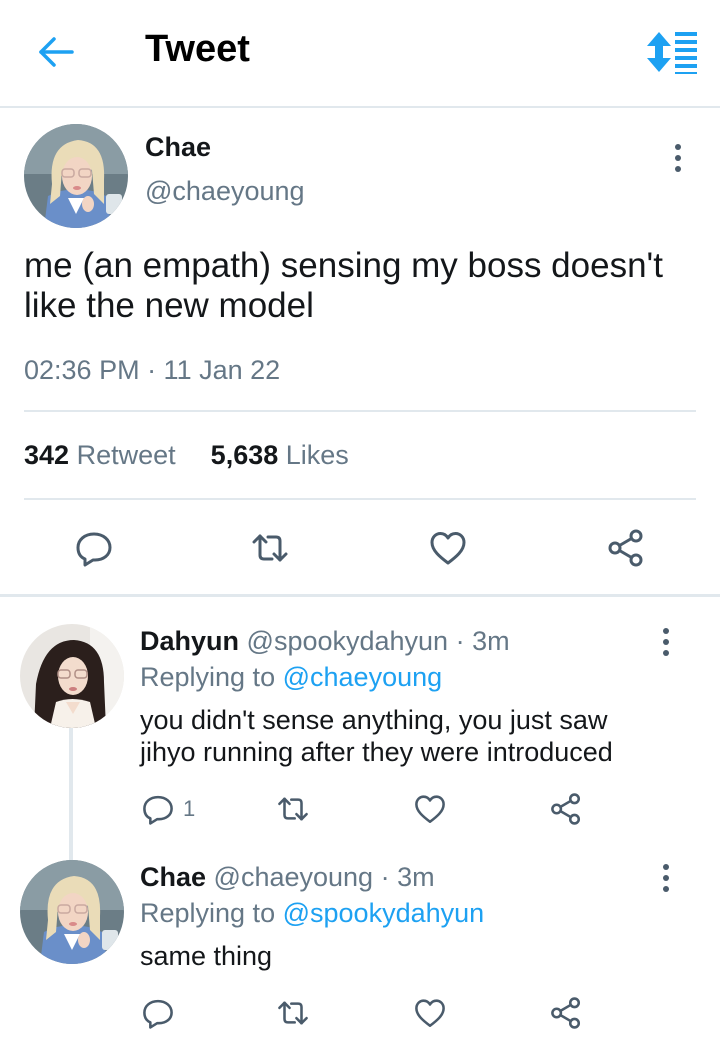 The height and width of the screenshot is (1042, 720). What do you see at coordinates (225, 191) in the screenshot?
I see `author-handle: @chaeyoung` at bounding box center [225, 191].